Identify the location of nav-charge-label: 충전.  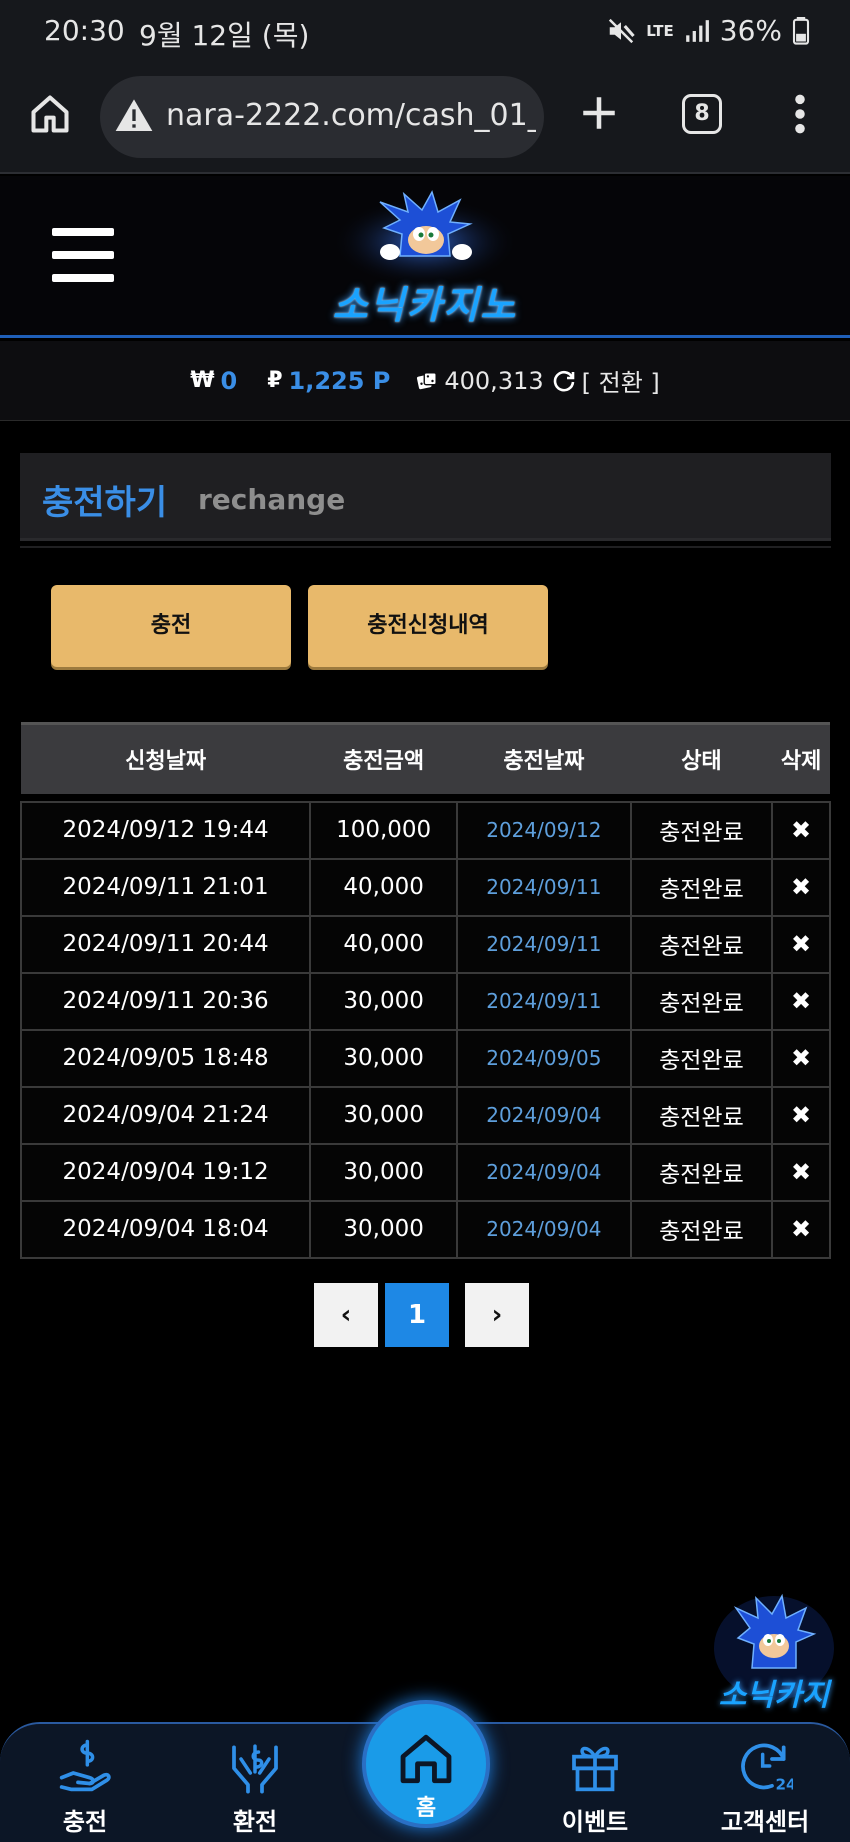
(85, 1819).